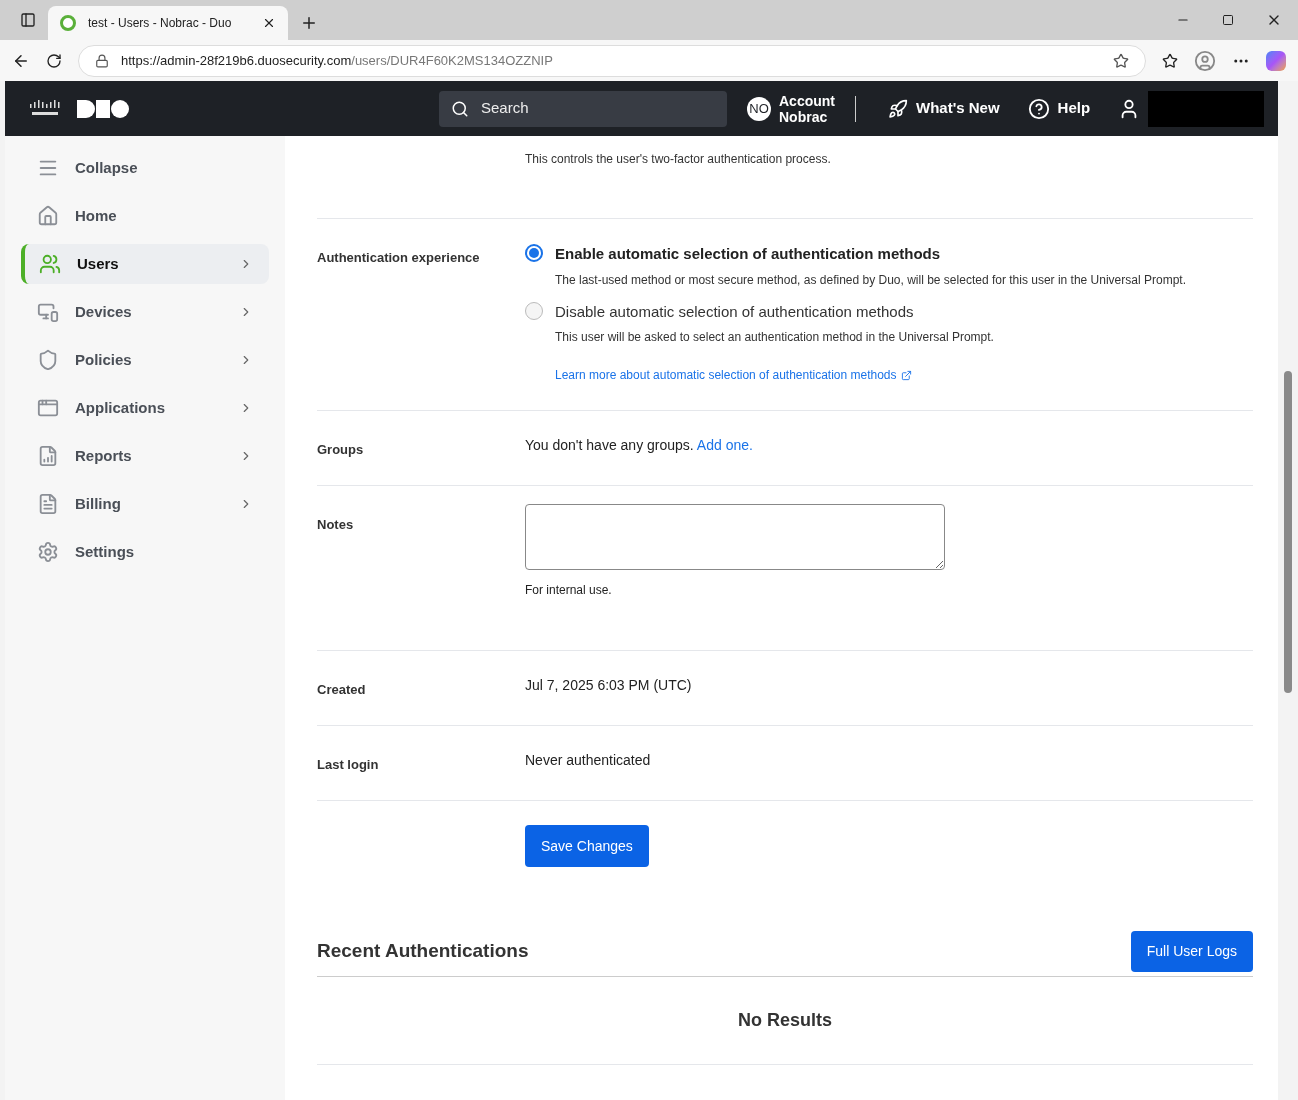  I want to click on field-label: Created, so click(341, 689).